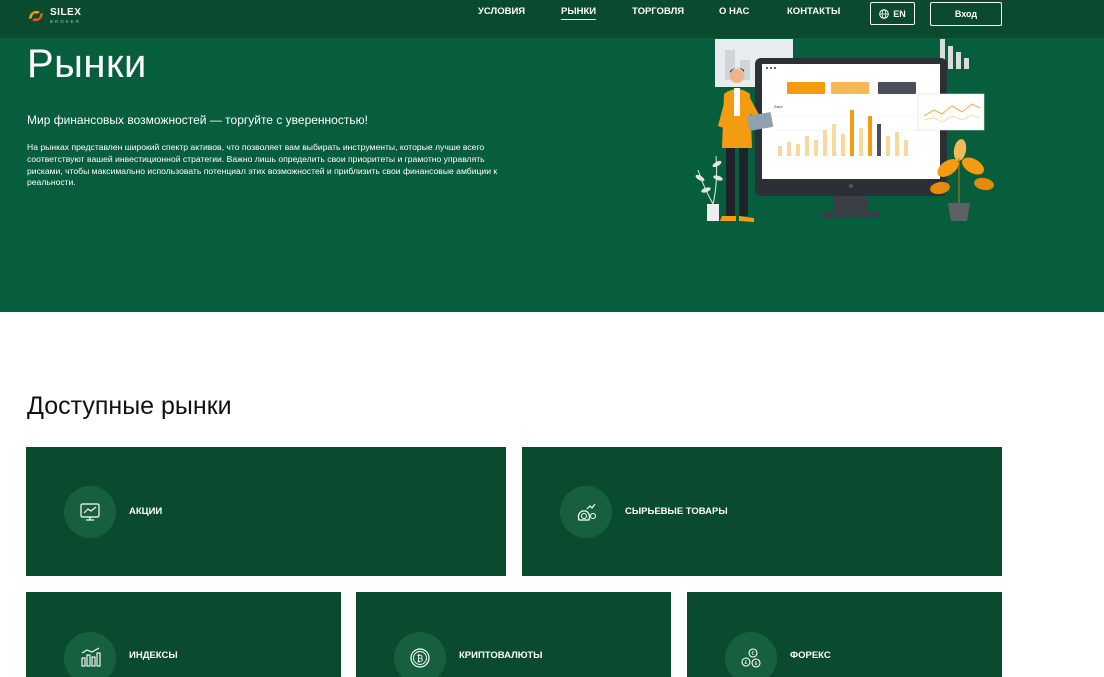  What do you see at coordinates (90, 511) in the screenshot?
I see `stock-chart-icon` at bounding box center [90, 511].